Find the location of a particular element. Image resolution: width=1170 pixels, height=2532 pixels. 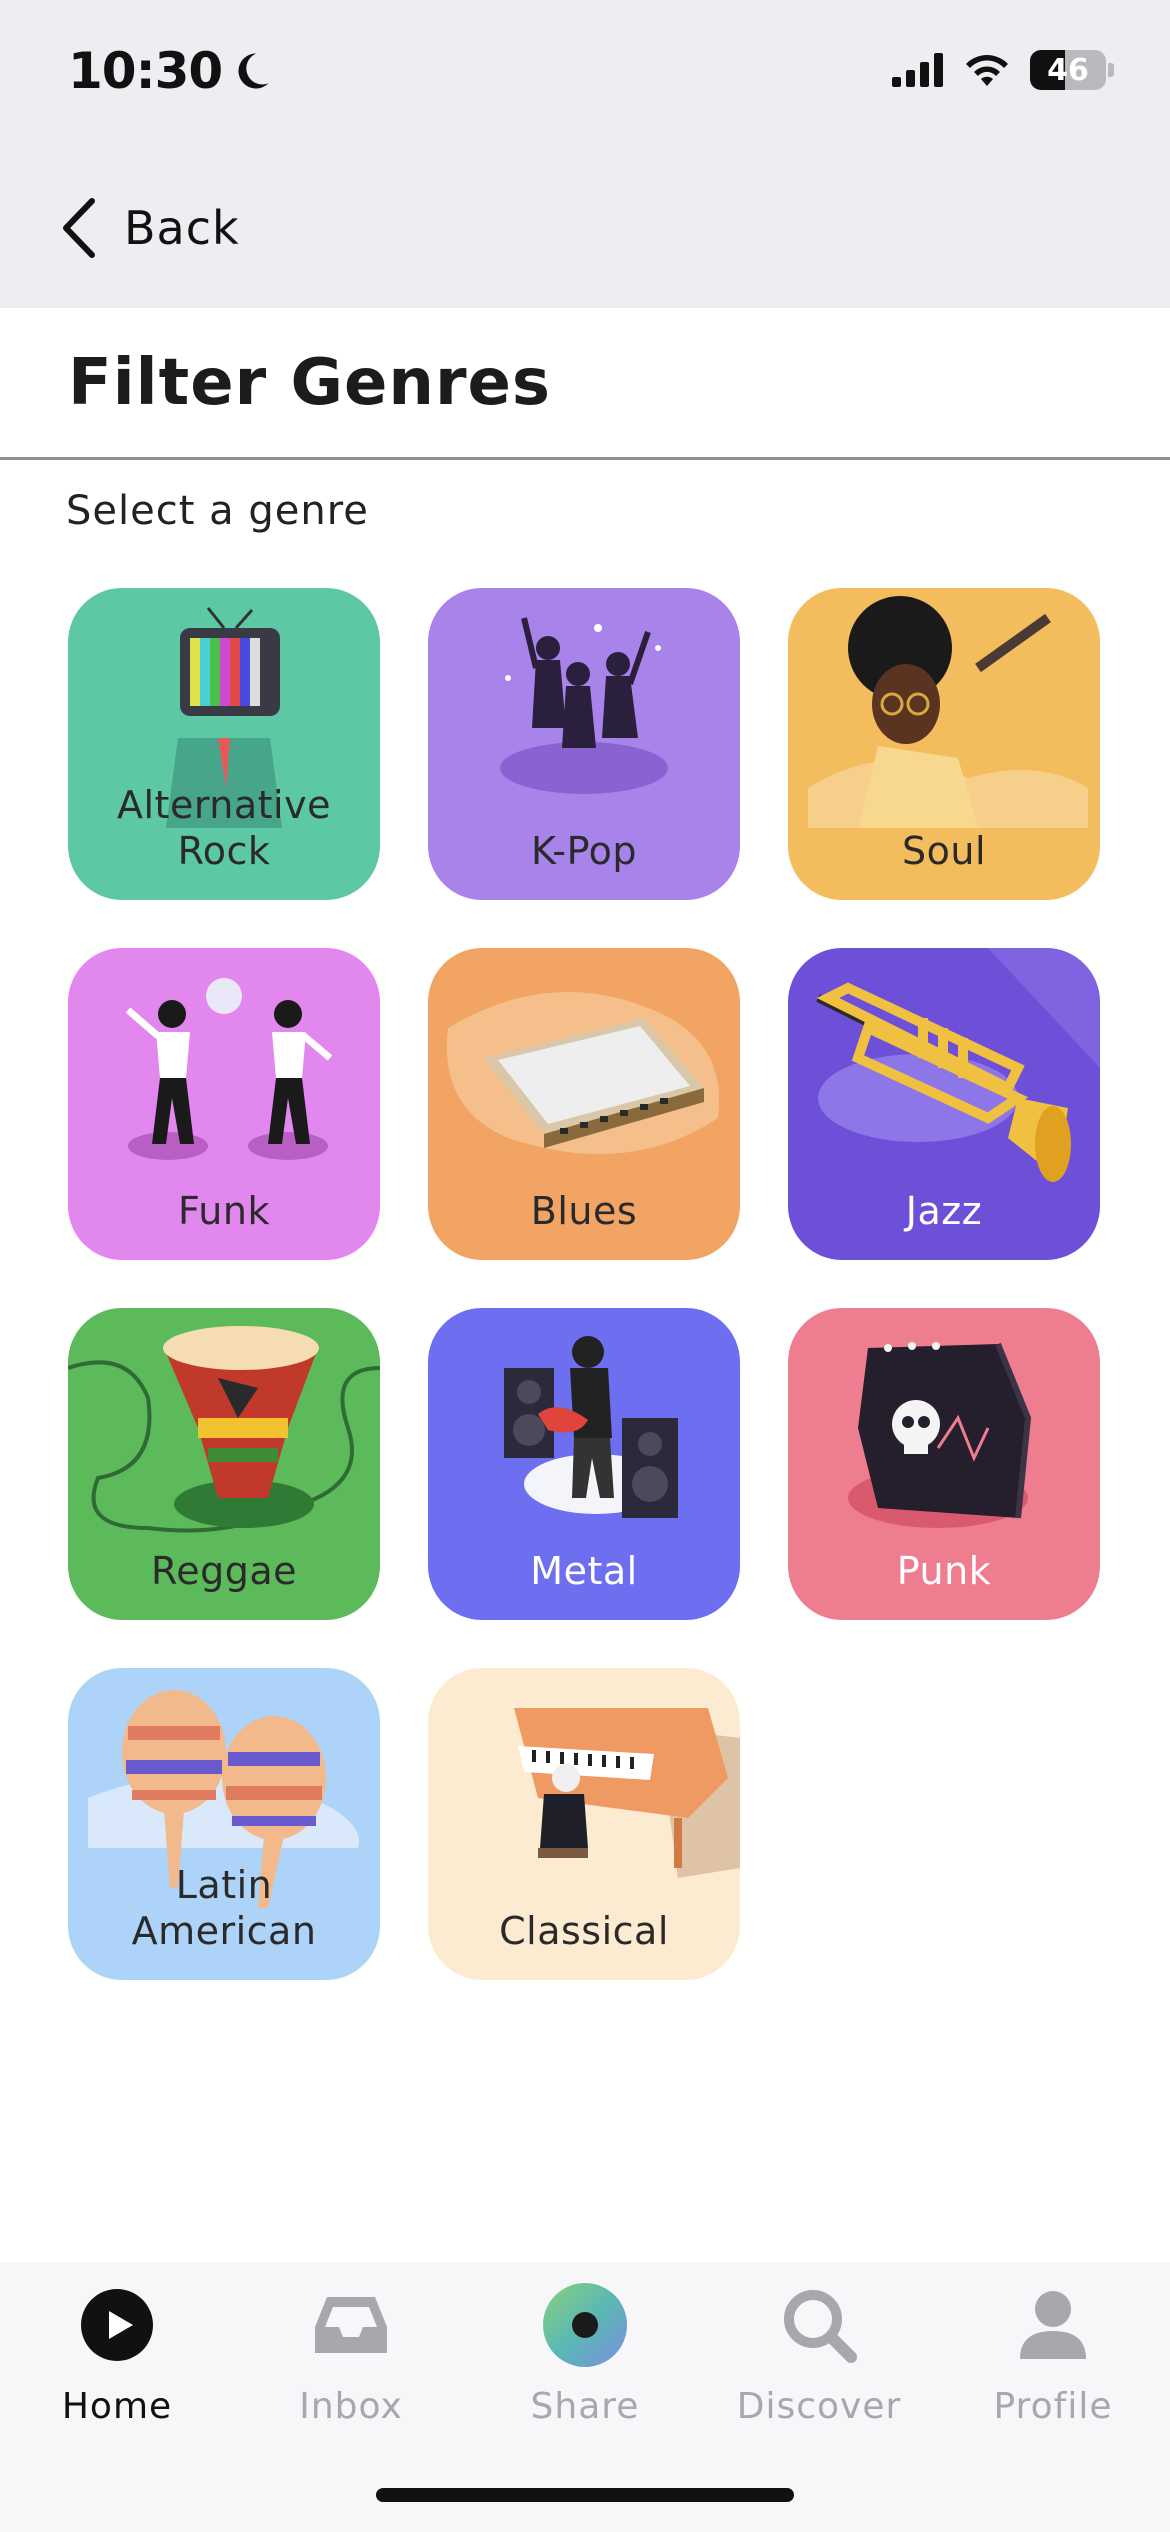

clock-text: 10:30 is located at coordinates (145, 71).